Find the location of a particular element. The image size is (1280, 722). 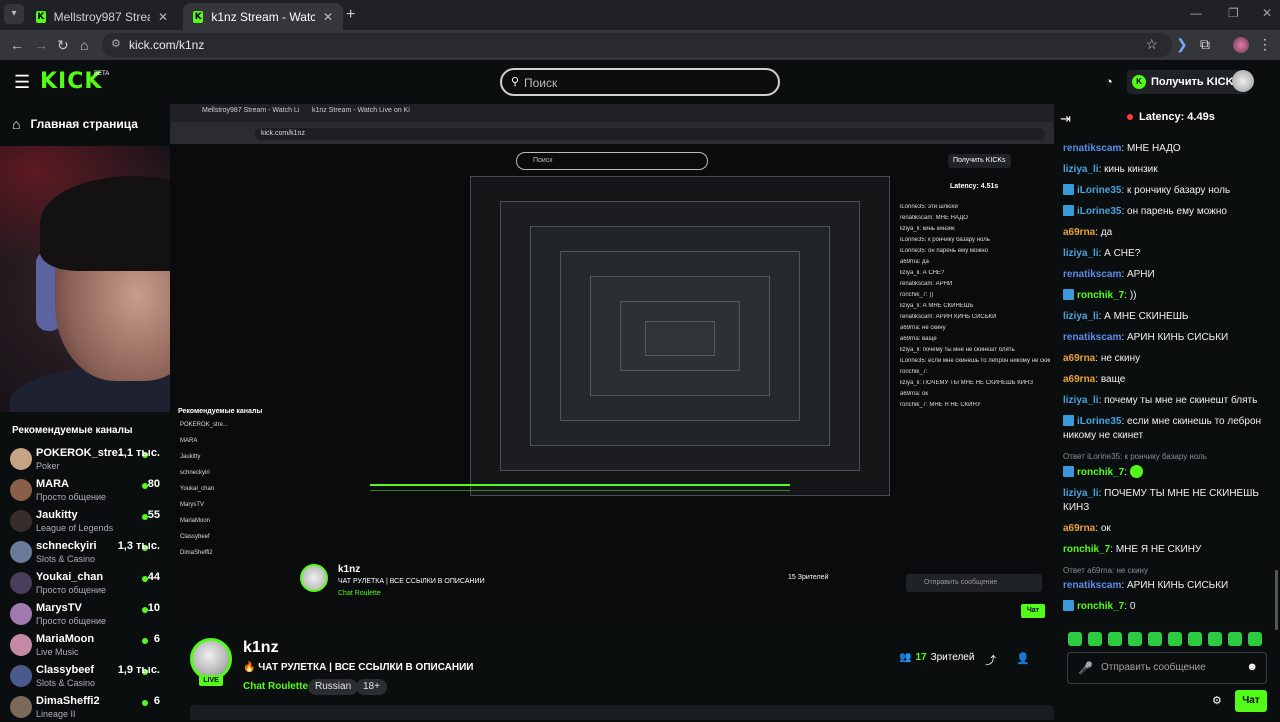

reload-icon: ↻ is located at coordinates (63, 45).